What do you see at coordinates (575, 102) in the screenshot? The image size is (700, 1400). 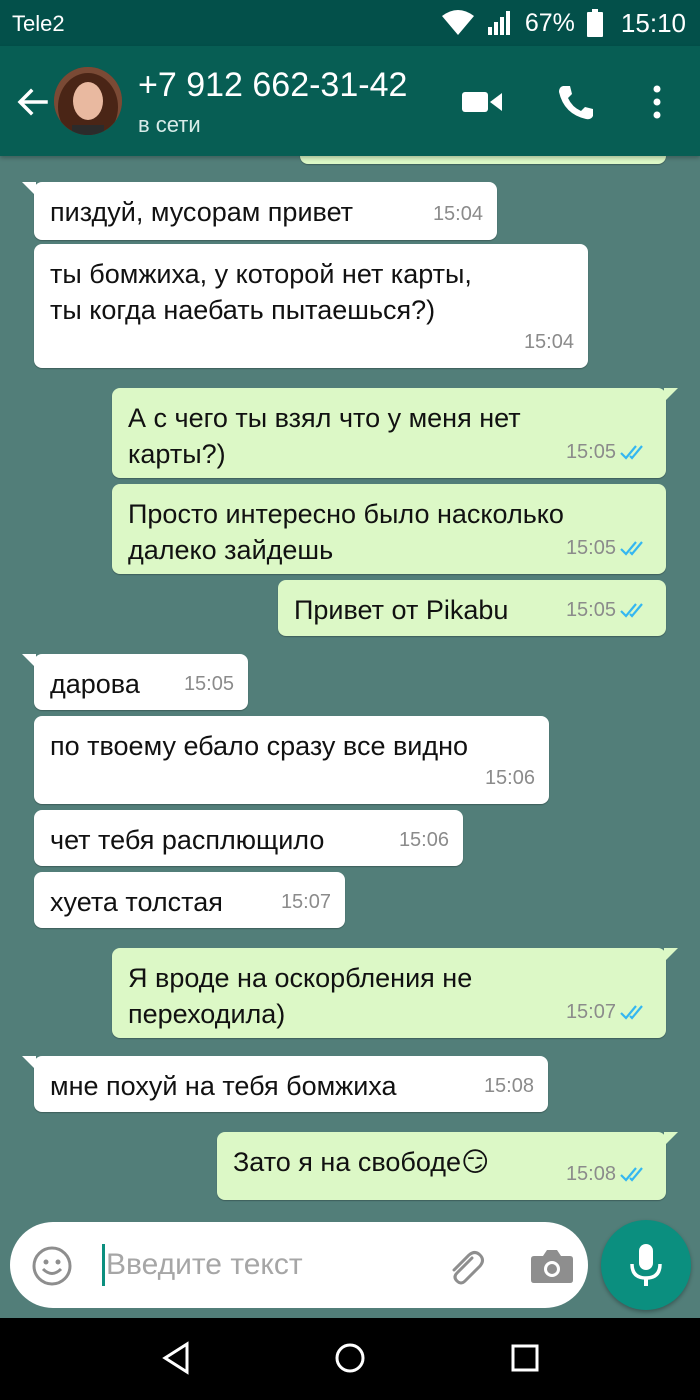 I see `phone-icon` at bounding box center [575, 102].